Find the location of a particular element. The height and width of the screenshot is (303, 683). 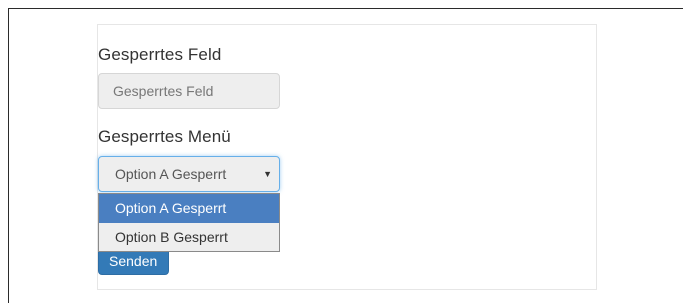

dropdown-option-b: Option B Gesperrt is located at coordinates (189, 237).